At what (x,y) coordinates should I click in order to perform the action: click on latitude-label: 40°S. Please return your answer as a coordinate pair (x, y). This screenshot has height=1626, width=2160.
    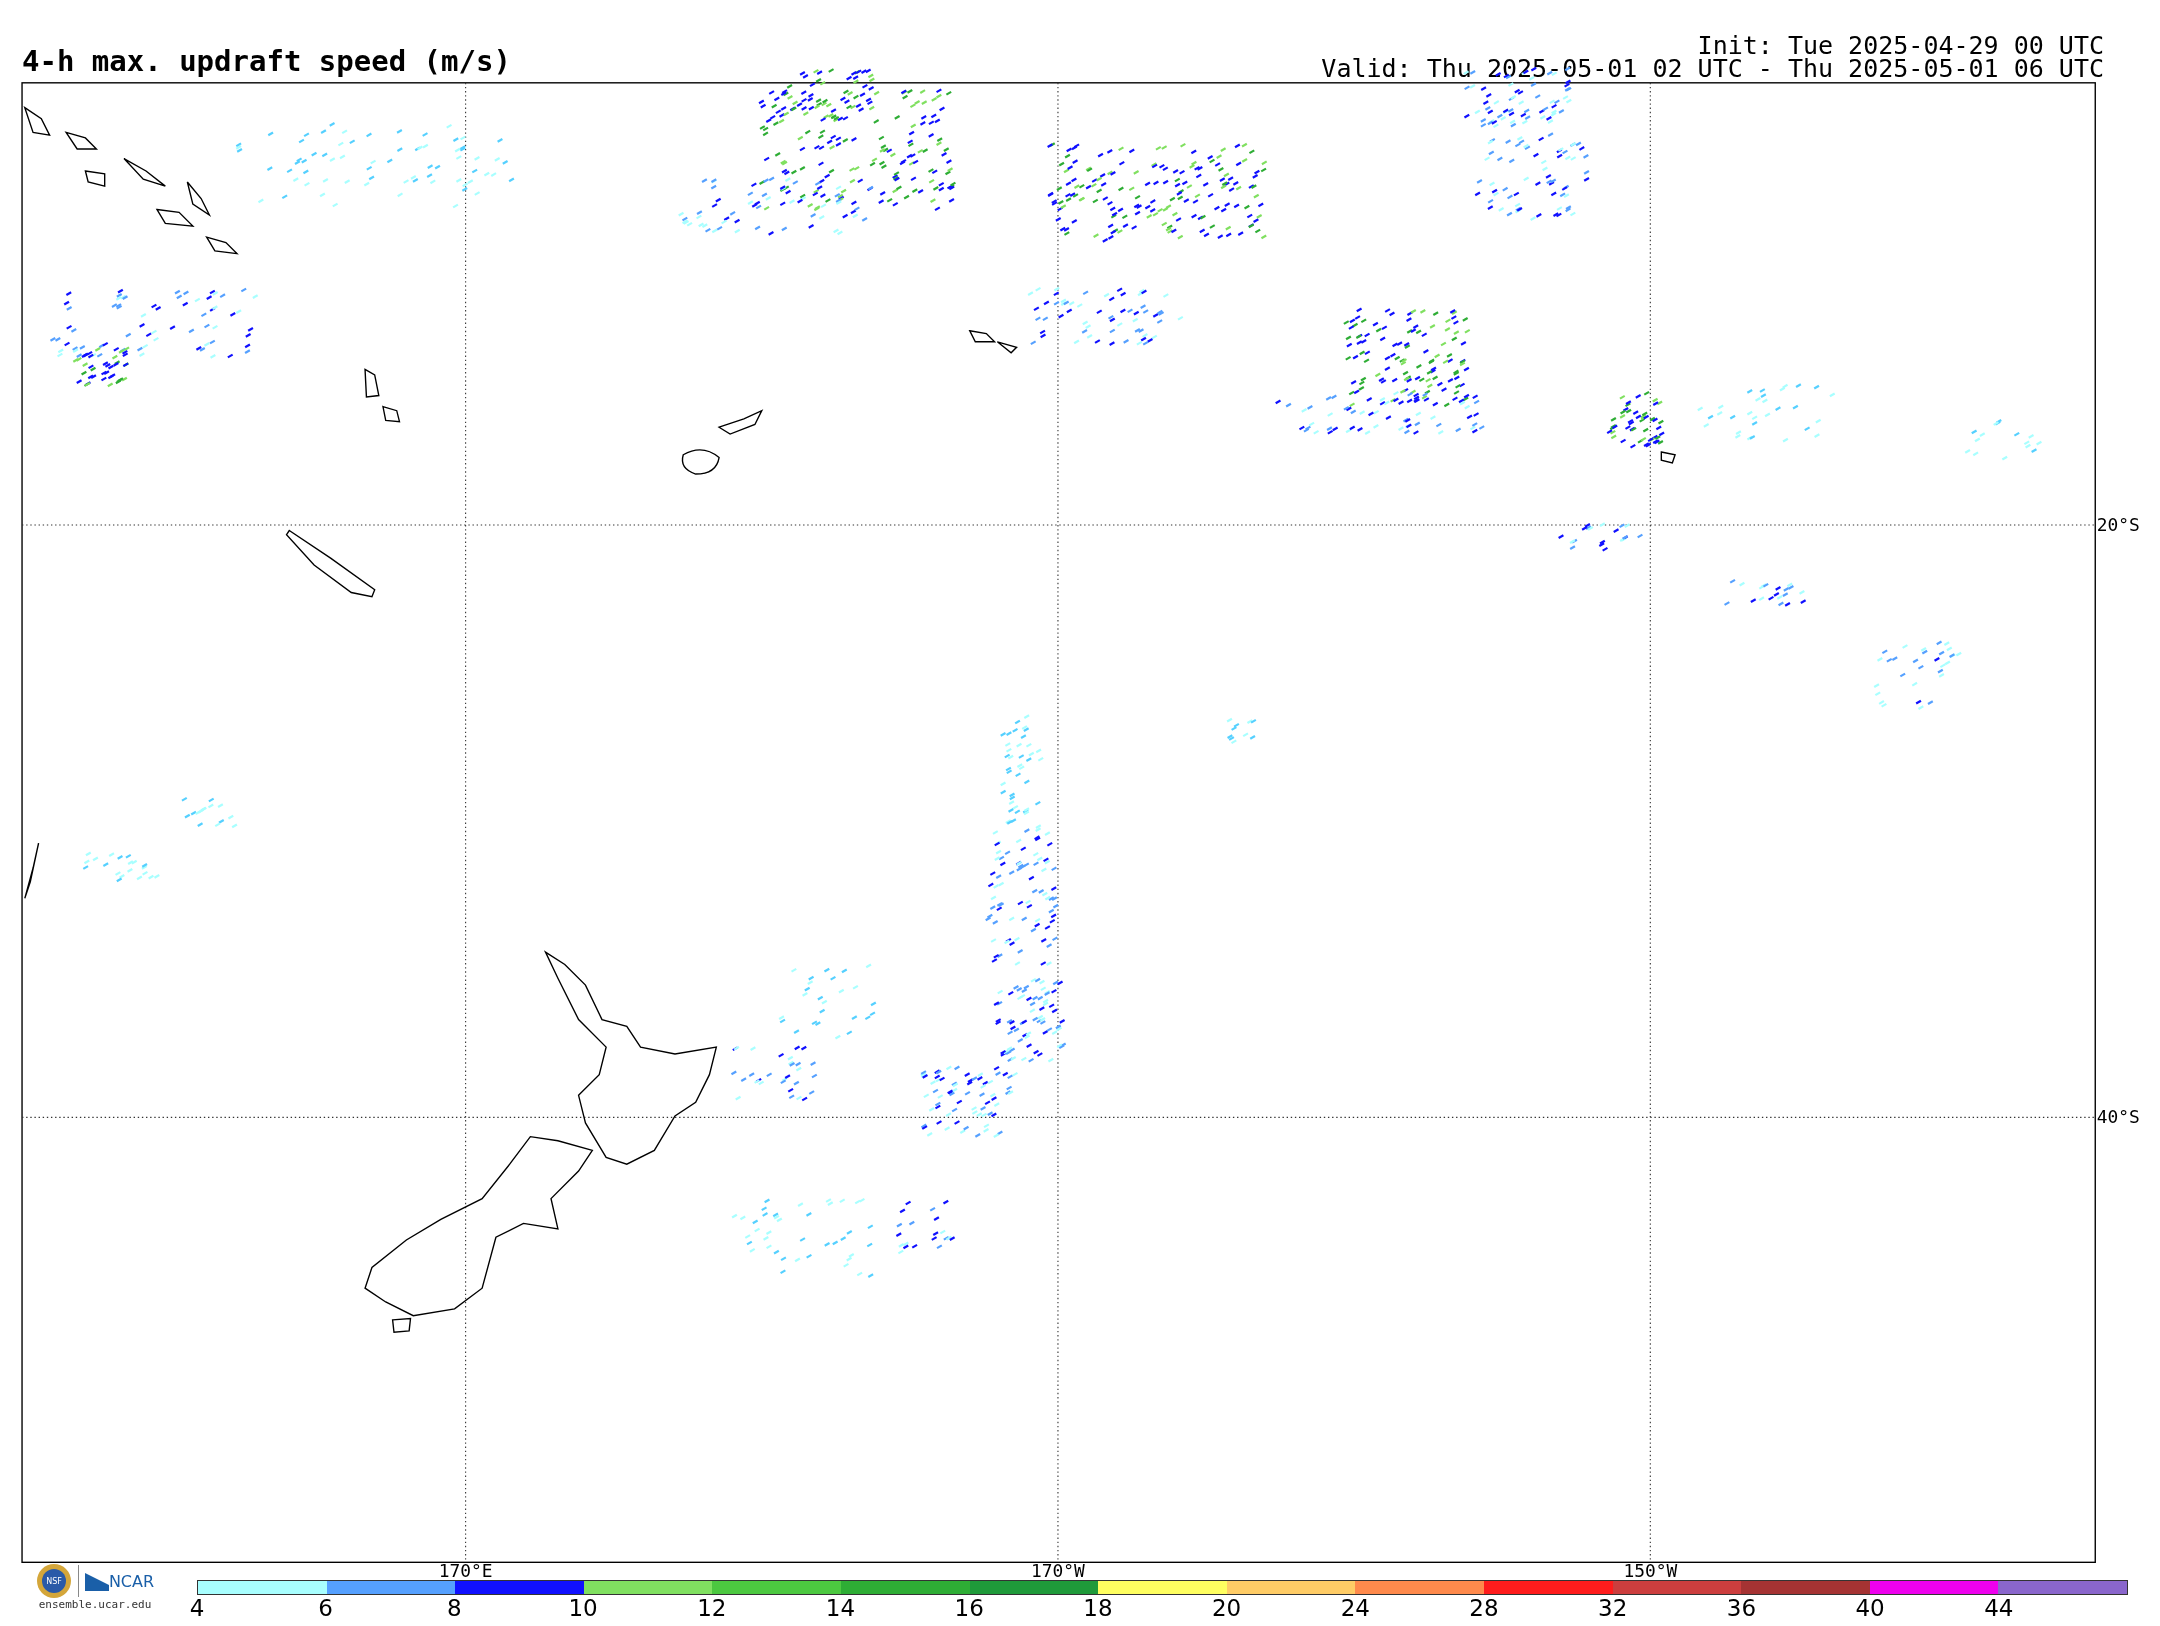
    Looking at the image, I should click on (2118, 1116).